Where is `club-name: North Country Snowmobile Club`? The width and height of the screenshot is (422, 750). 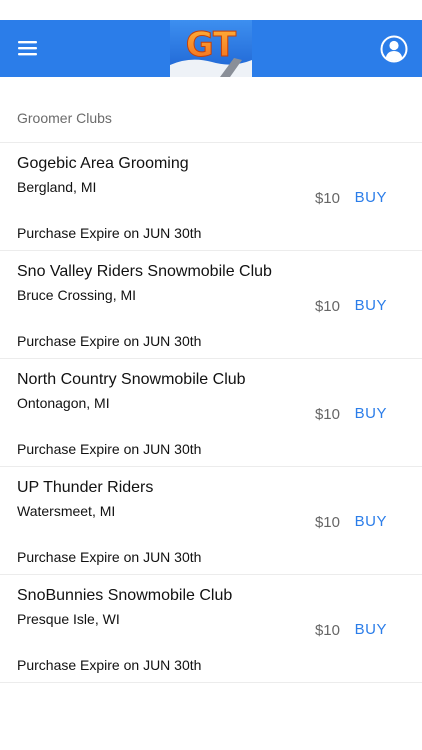 club-name: North Country Snowmobile Club is located at coordinates (131, 379).